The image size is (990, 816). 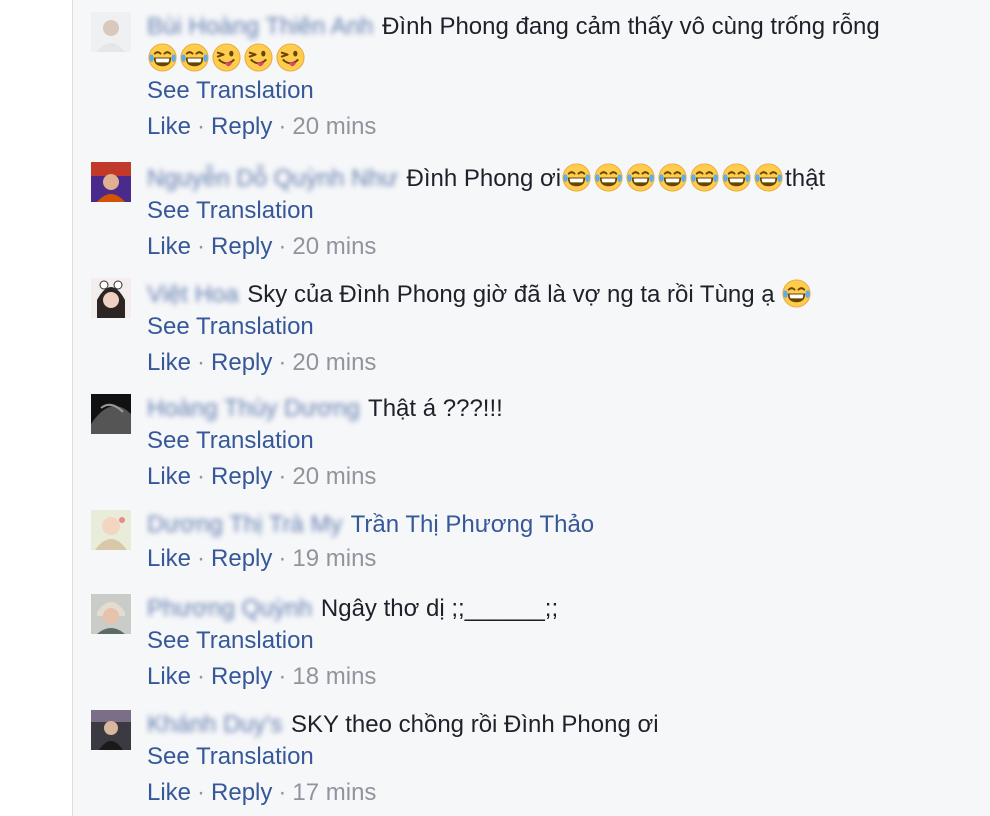 What do you see at coordinates (334, 792) in the screenshot?
I see `comment-timestamp: 17 mins` at bounding box center [334, 792].